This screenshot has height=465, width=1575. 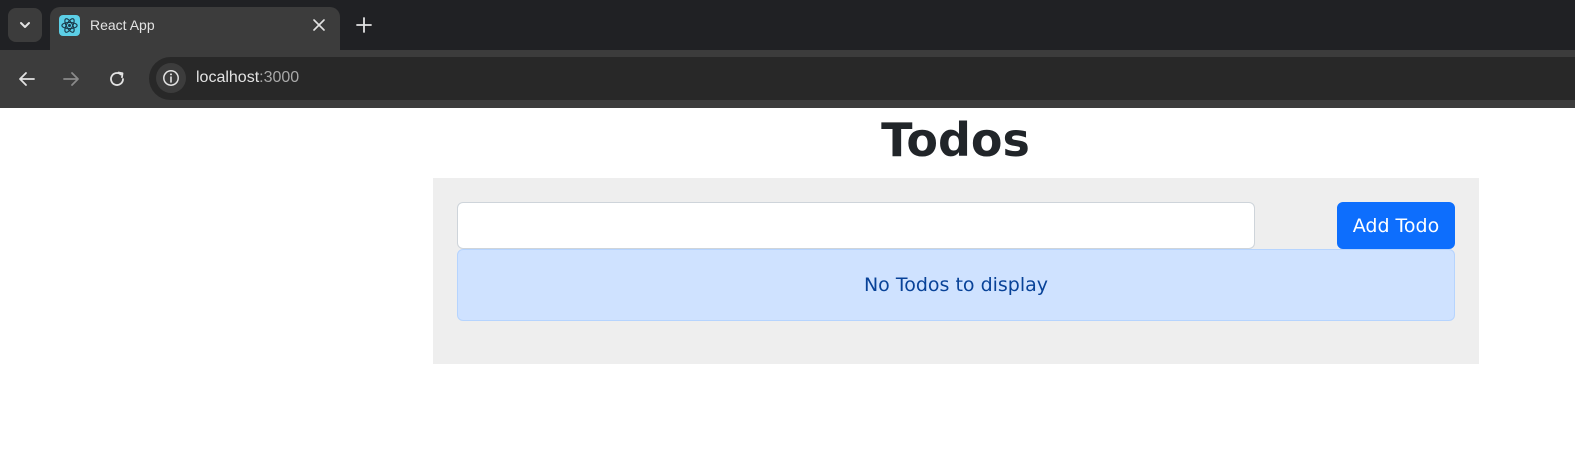 I want to click on new-tab-button, so click(x=364, y=25).